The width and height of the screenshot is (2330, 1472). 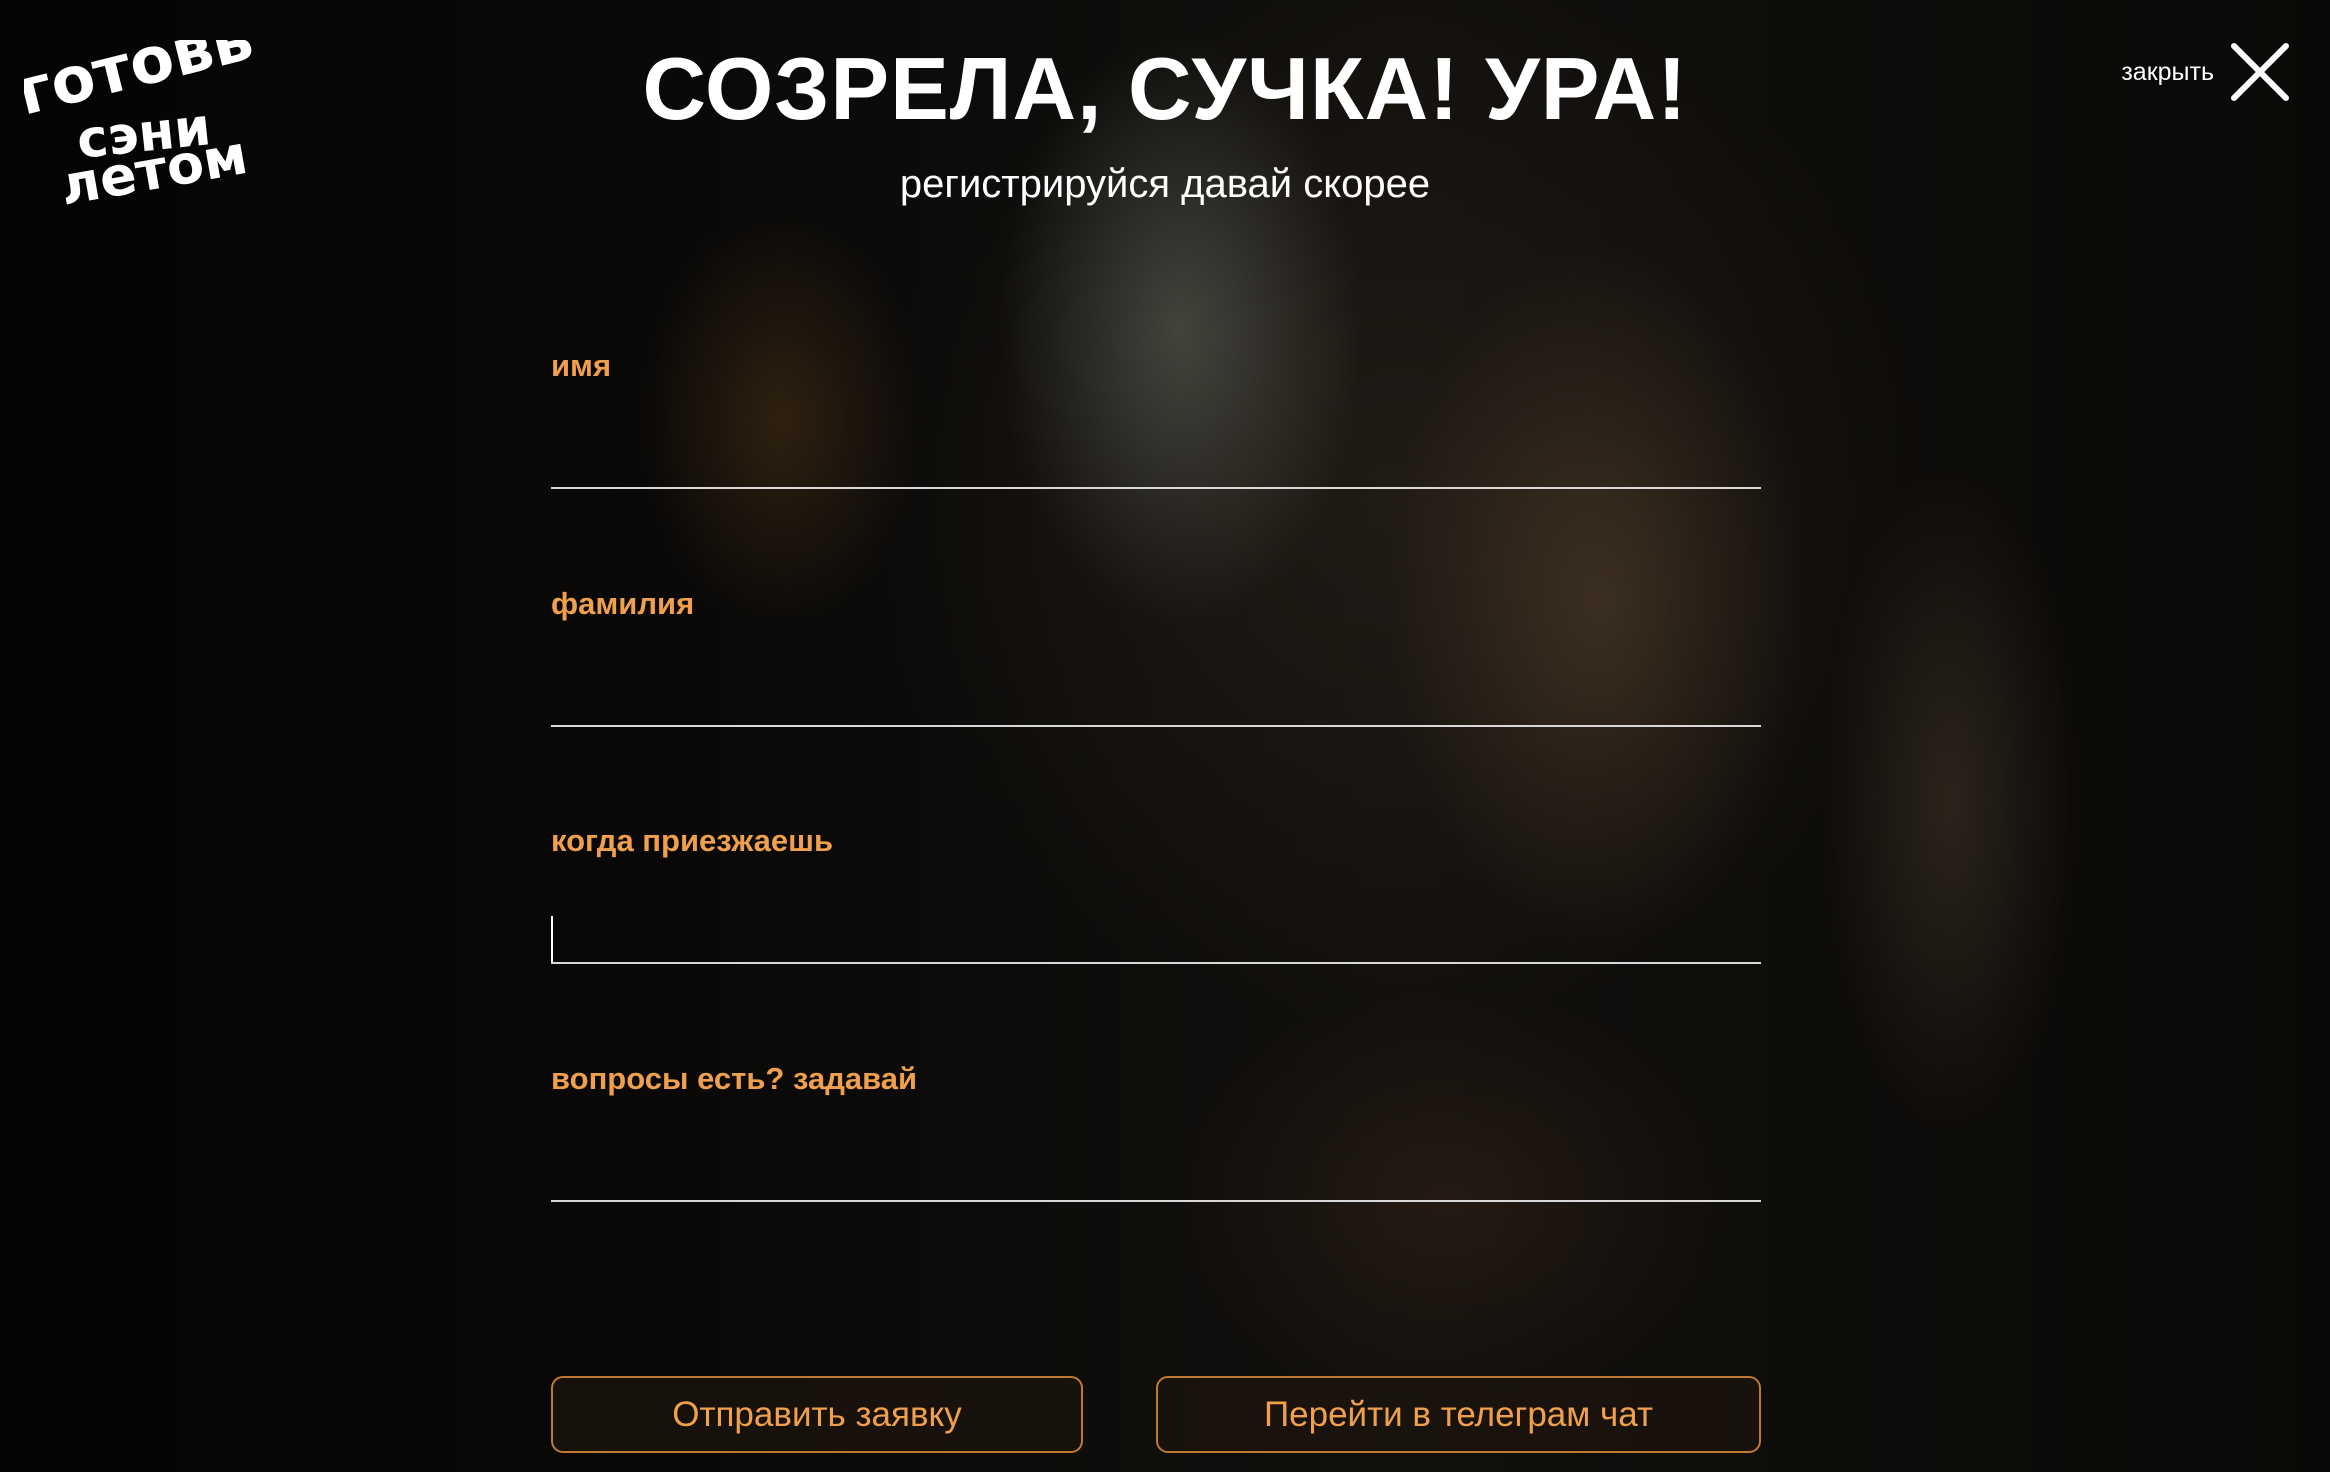 What do you see at coordinates (2167, 71) in the screenshot?
I see `close-label: закрыть` at bounding box center [2167, 71].